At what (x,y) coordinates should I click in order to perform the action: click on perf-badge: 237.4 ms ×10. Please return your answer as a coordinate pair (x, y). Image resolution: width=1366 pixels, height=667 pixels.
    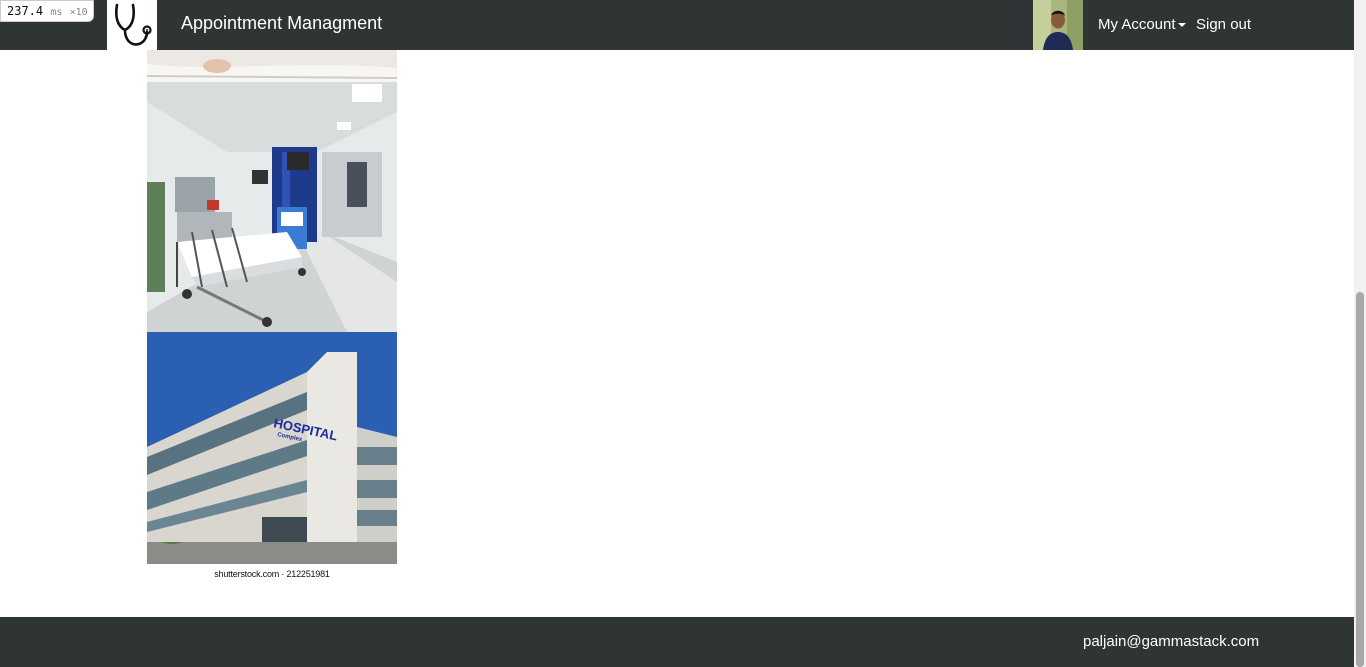
    Looking at the image, I should click on (47, 11).